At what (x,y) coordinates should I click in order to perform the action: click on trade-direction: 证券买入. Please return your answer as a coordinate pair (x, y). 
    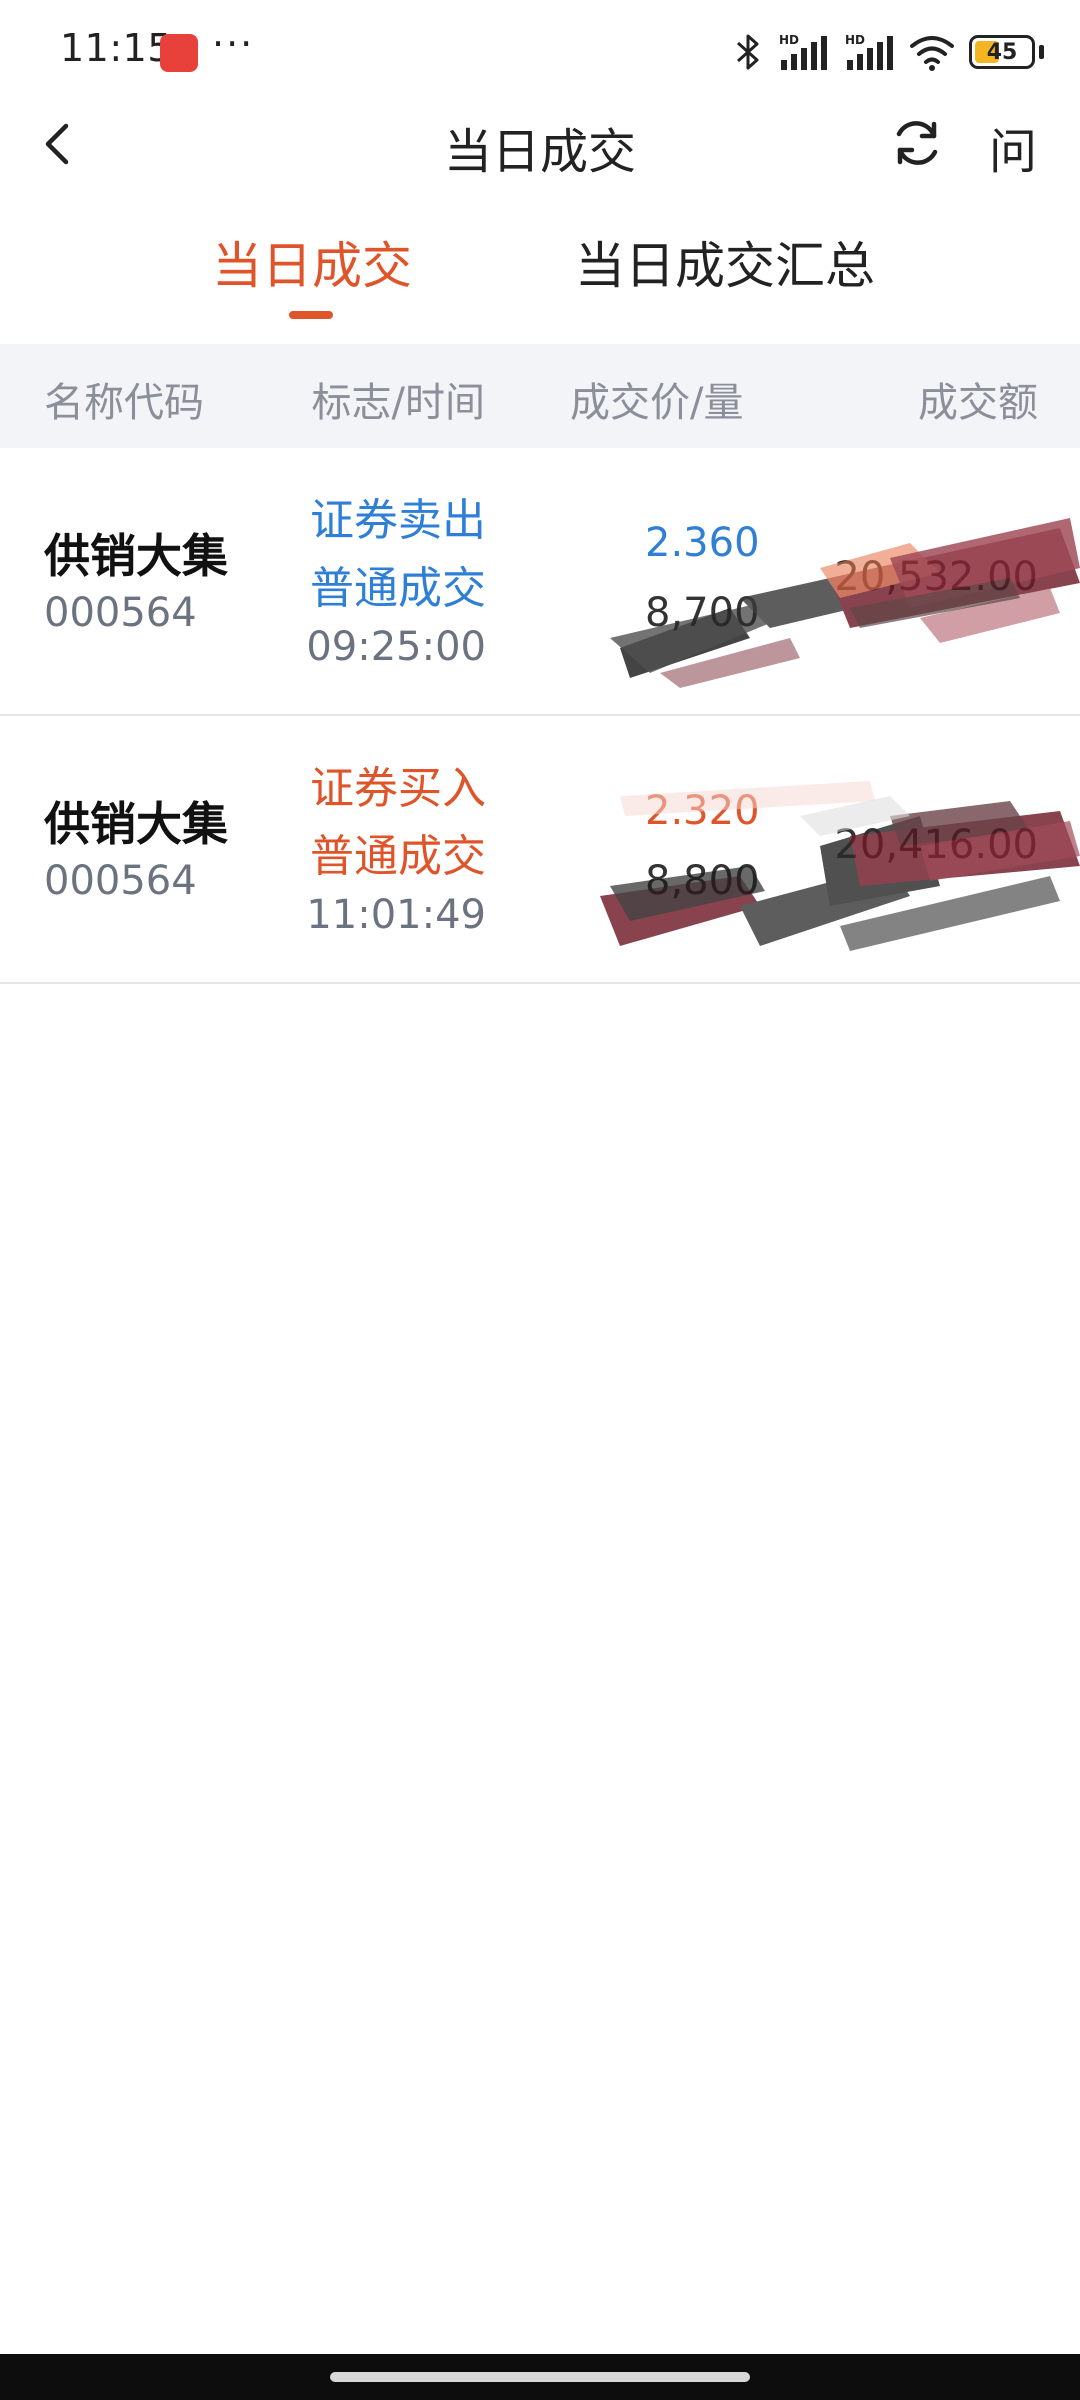
    Looking at the image, I should click on (398, 788).